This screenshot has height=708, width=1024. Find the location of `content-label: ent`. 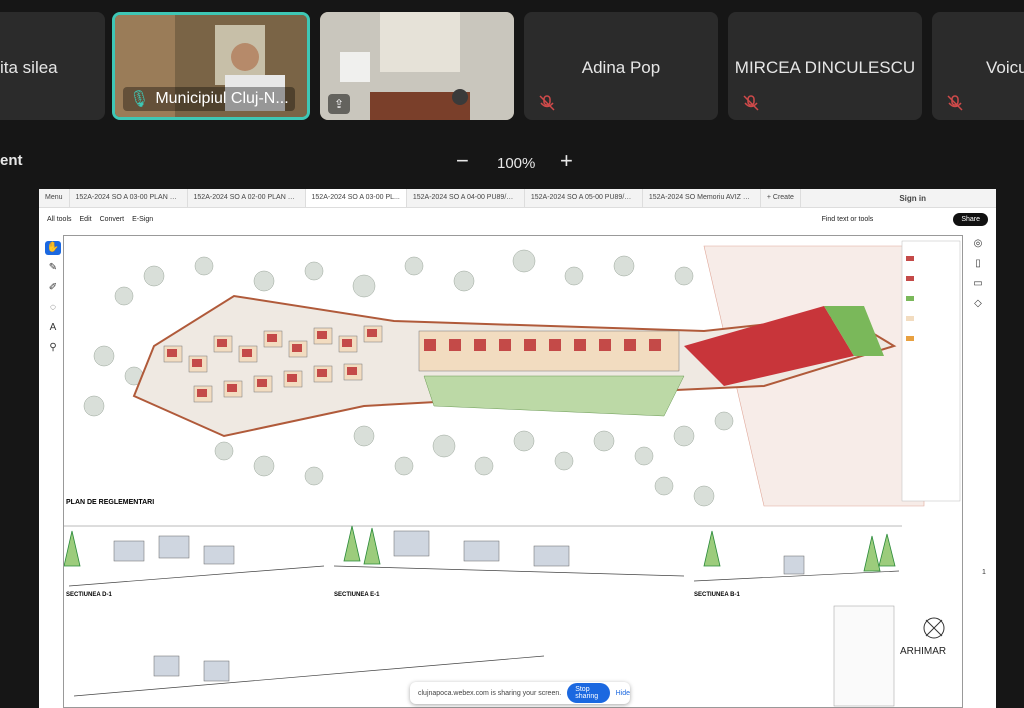

content-label: ent is located at coordinates (11, 160).